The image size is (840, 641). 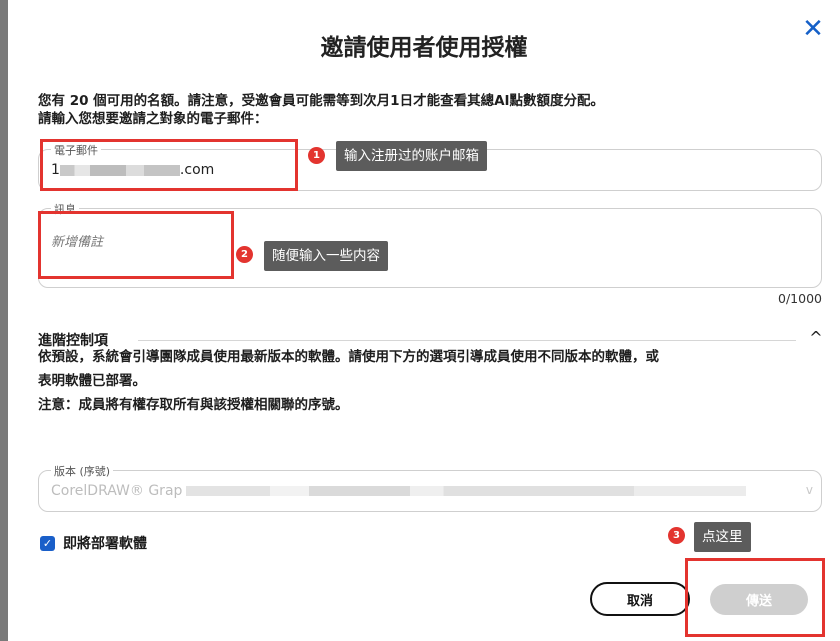 I want to click on annotation-box-email, so click(x=169, y=165).